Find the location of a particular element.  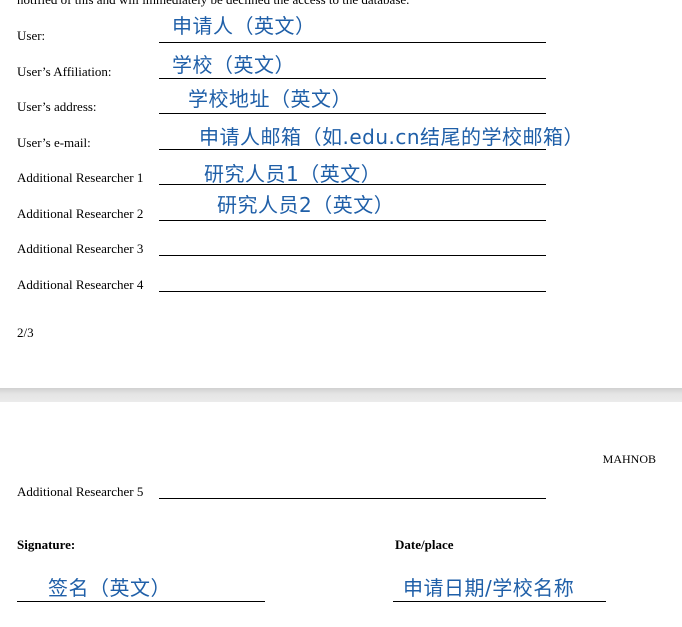

handwritten-affiliation: 学校（英文） is located at coordinates (233, 65).